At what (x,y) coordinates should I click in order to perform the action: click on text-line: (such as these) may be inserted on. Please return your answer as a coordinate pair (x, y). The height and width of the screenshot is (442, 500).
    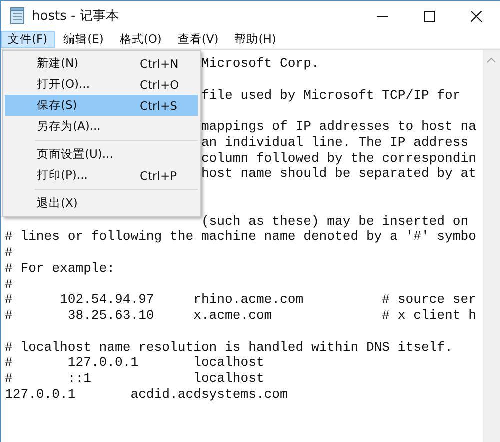
    Looking at the image, I should click on (335, 221).